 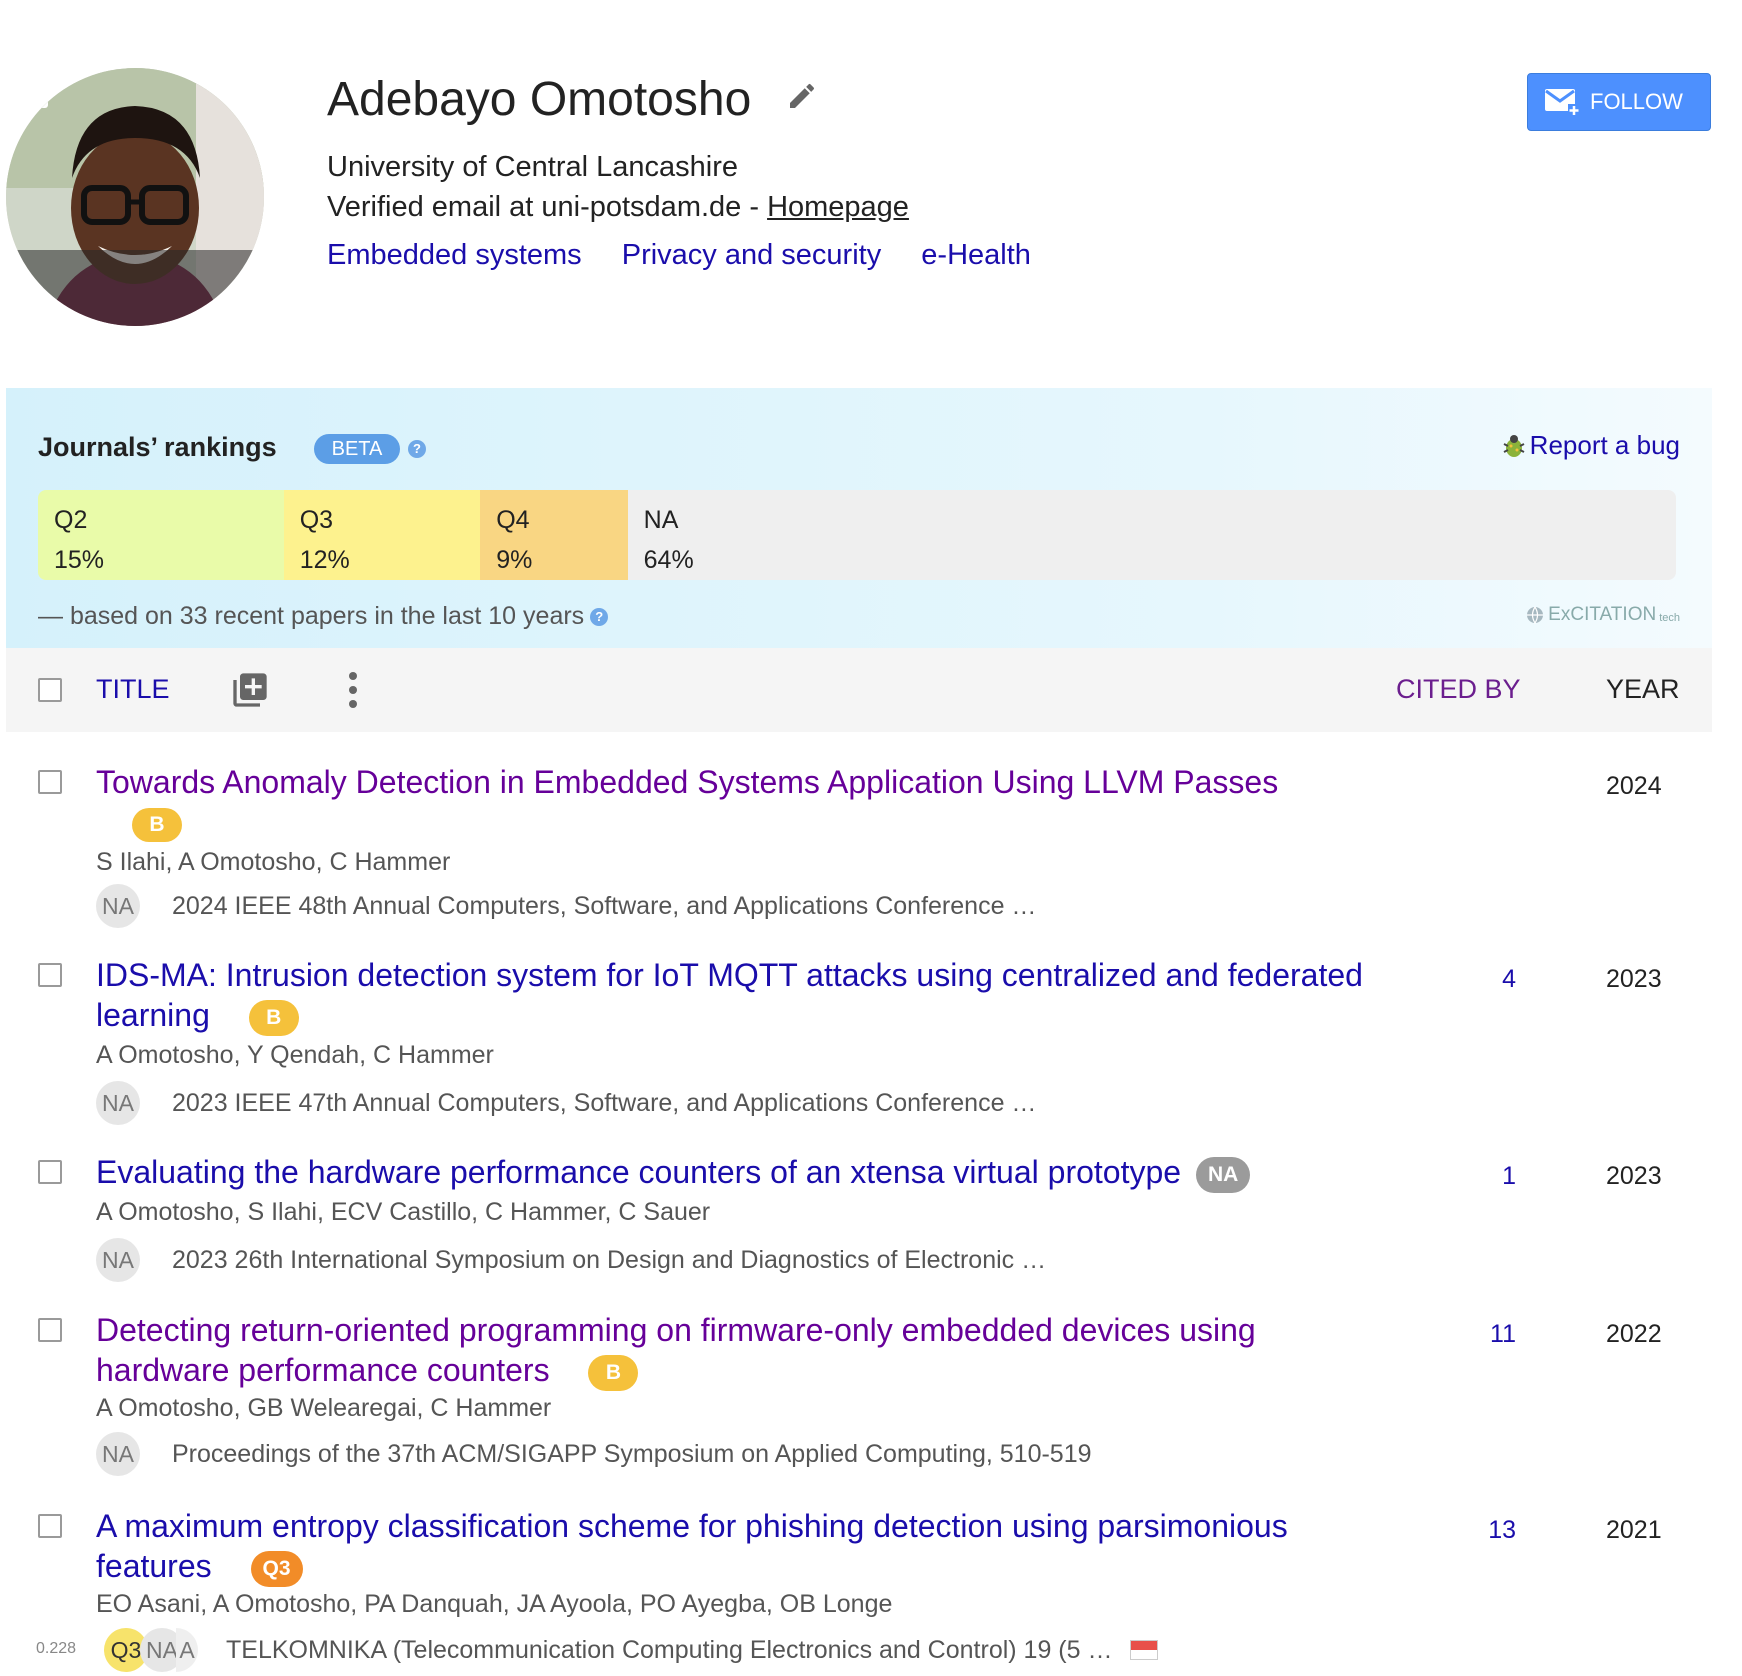 I want to click on paper-cited-by: 11, so click(x=1476, y=1334).